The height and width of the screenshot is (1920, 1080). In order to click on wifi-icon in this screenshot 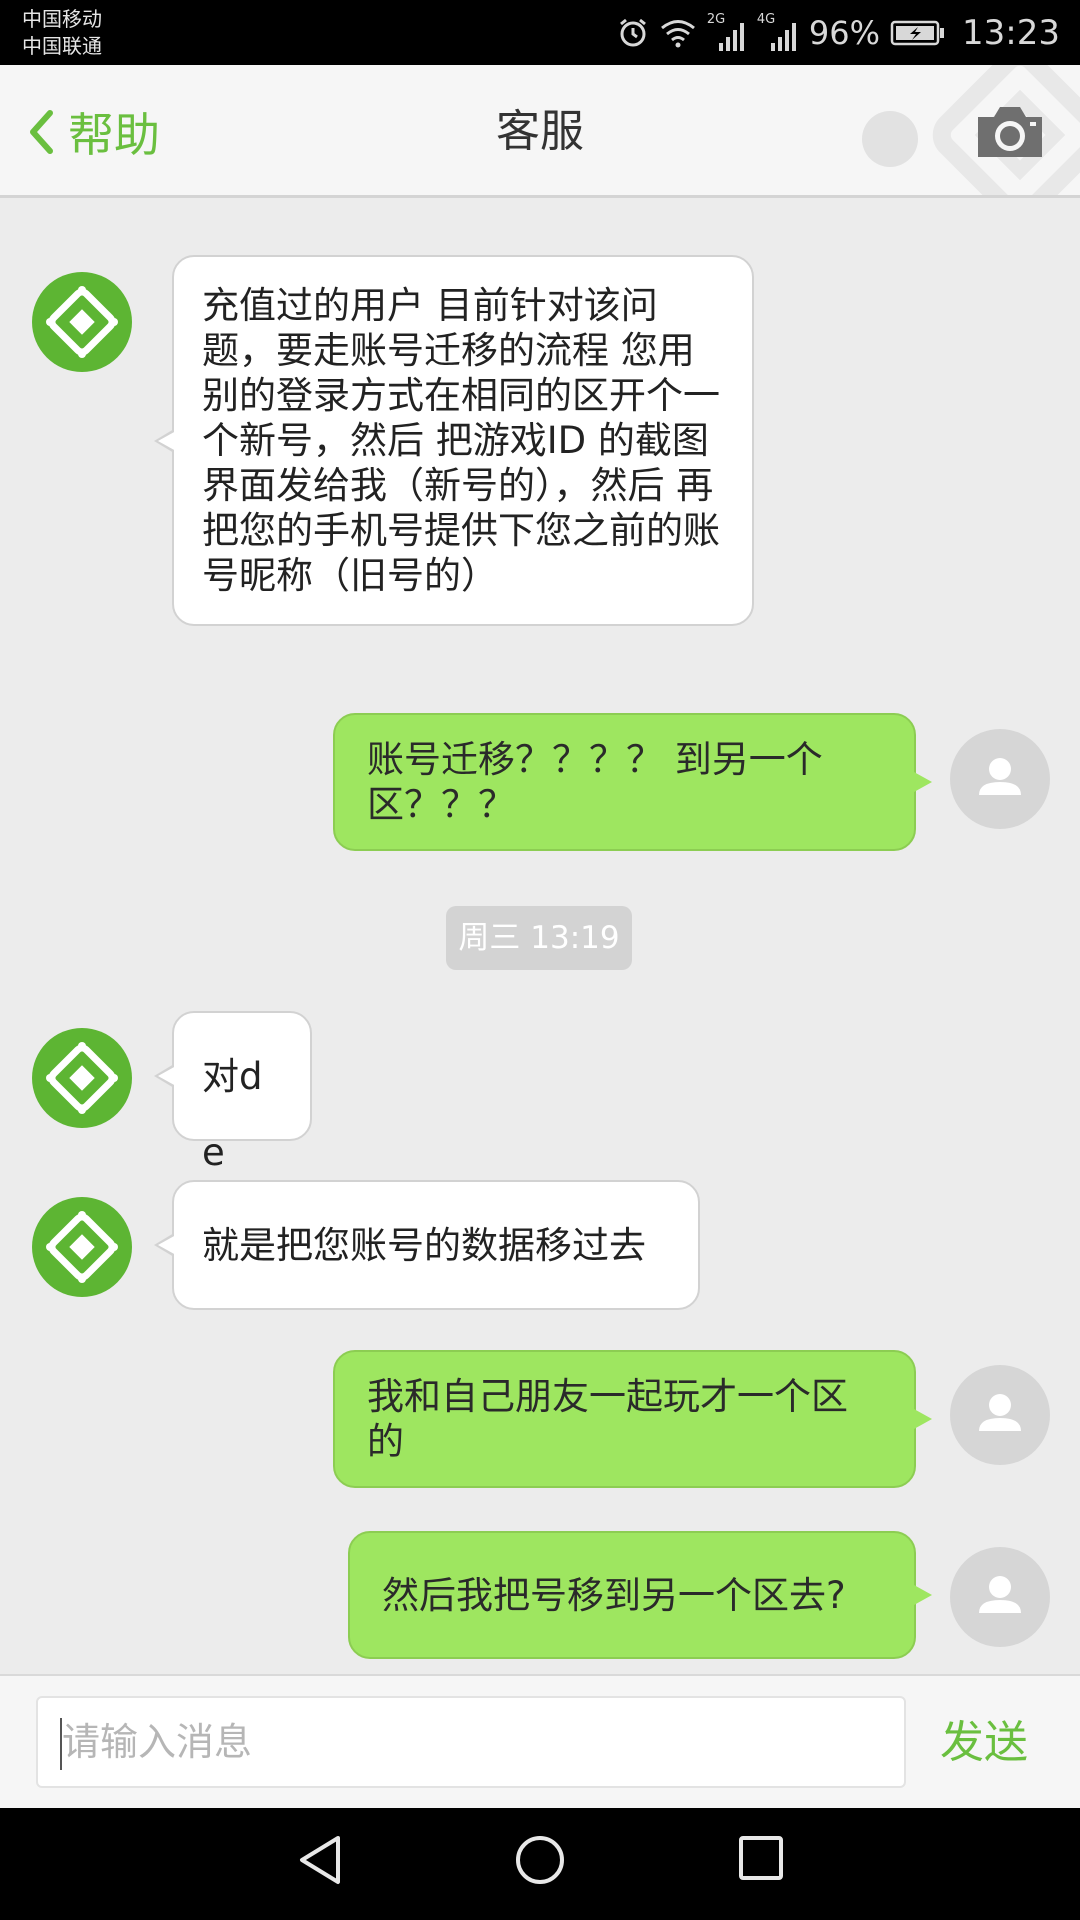, I will do `click(677, 33)`.